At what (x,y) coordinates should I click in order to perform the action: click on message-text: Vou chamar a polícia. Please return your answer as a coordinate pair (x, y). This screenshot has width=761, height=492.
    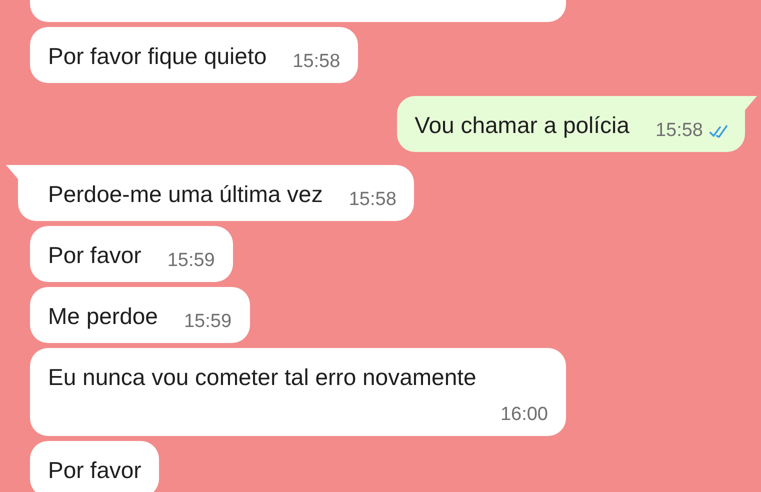
    Looking at the image, I should click on (522, 125).